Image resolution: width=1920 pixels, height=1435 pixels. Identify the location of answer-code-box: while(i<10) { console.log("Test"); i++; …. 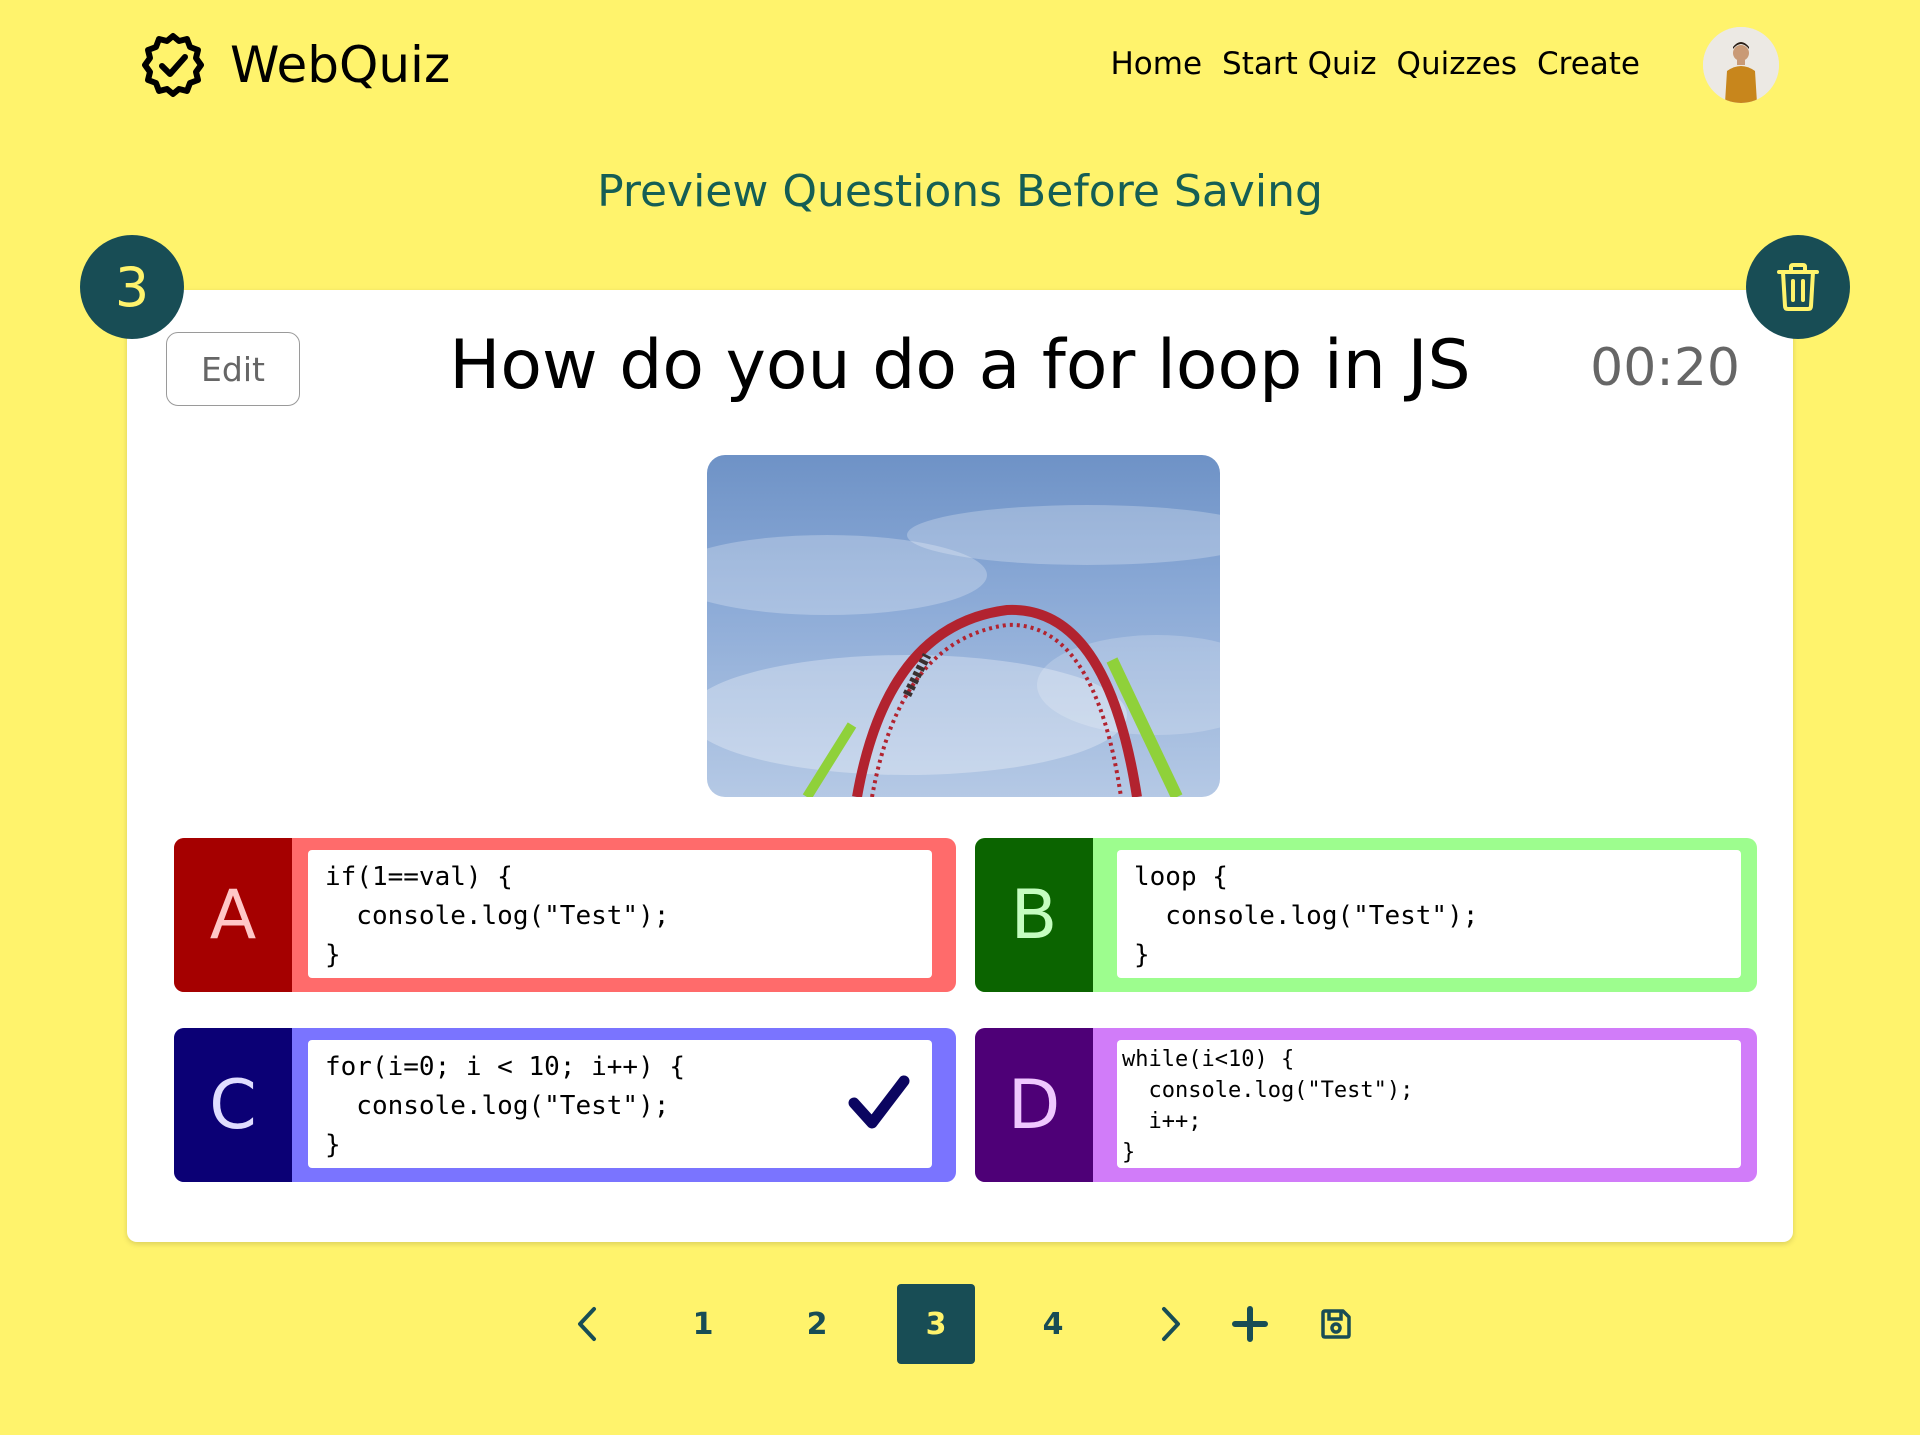
(1429, 1104).